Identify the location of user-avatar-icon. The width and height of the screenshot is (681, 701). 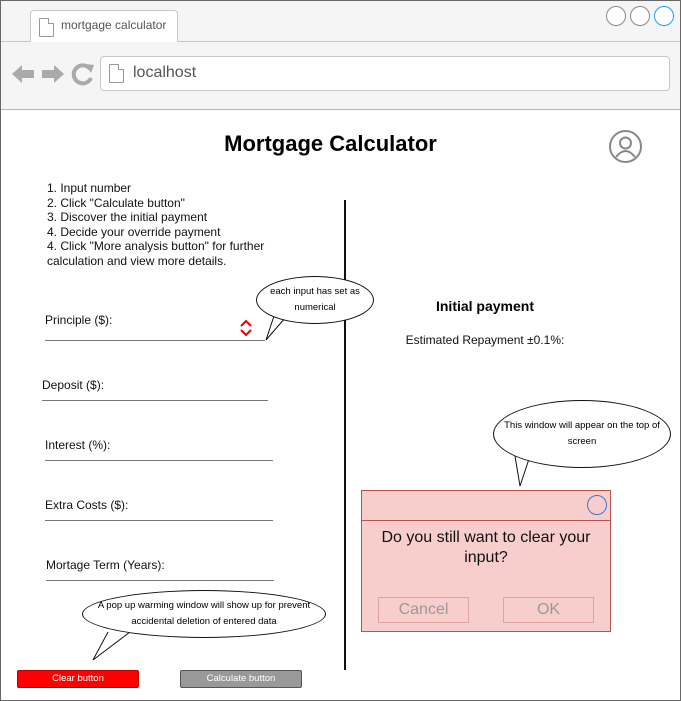
(625, 146).